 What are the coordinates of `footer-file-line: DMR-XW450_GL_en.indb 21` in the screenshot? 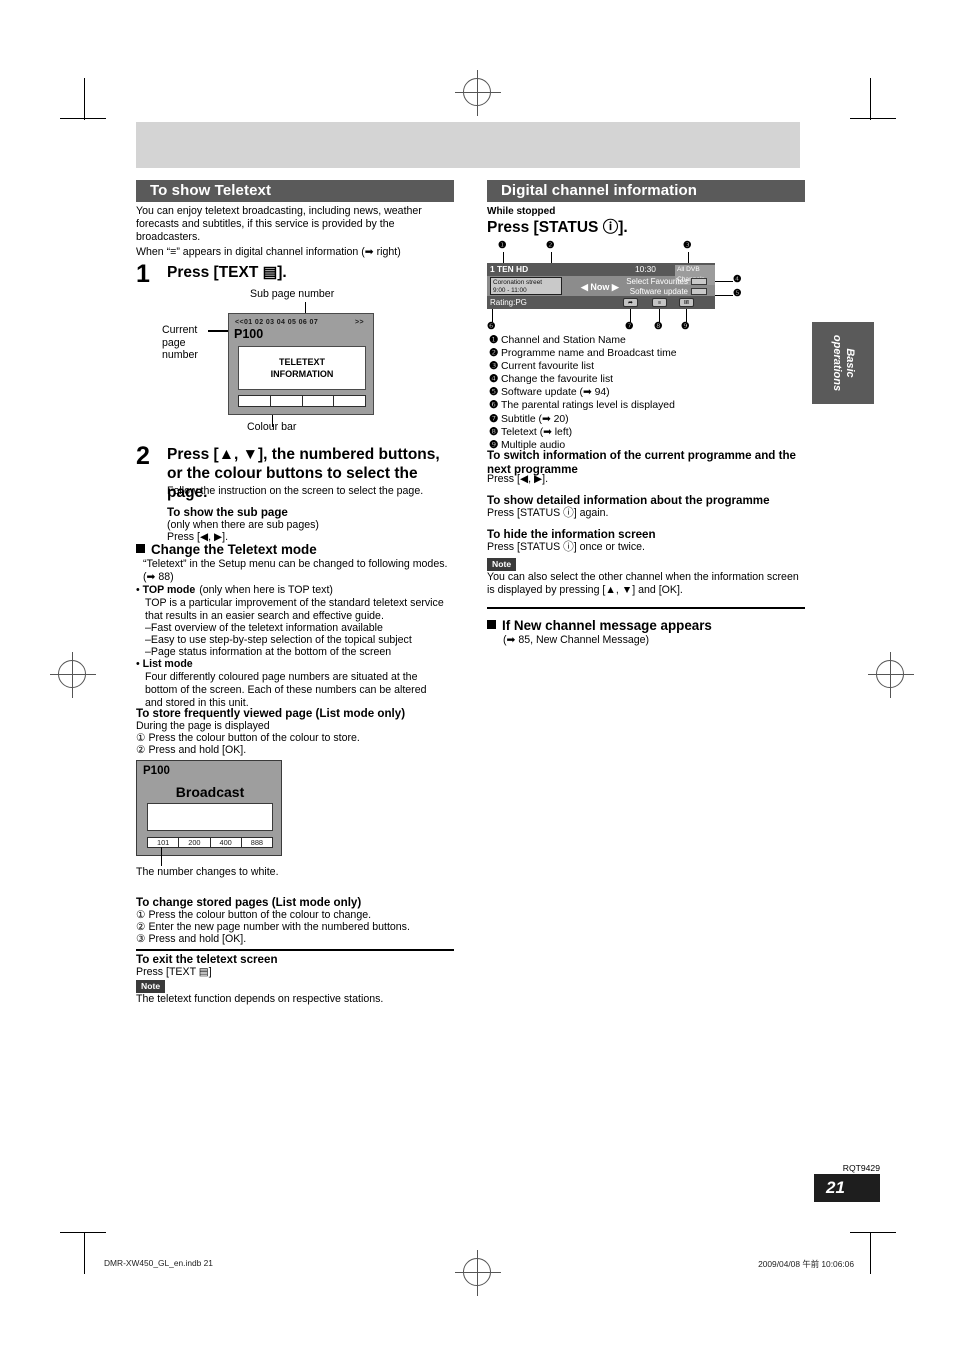 It's located at (158, 1263).